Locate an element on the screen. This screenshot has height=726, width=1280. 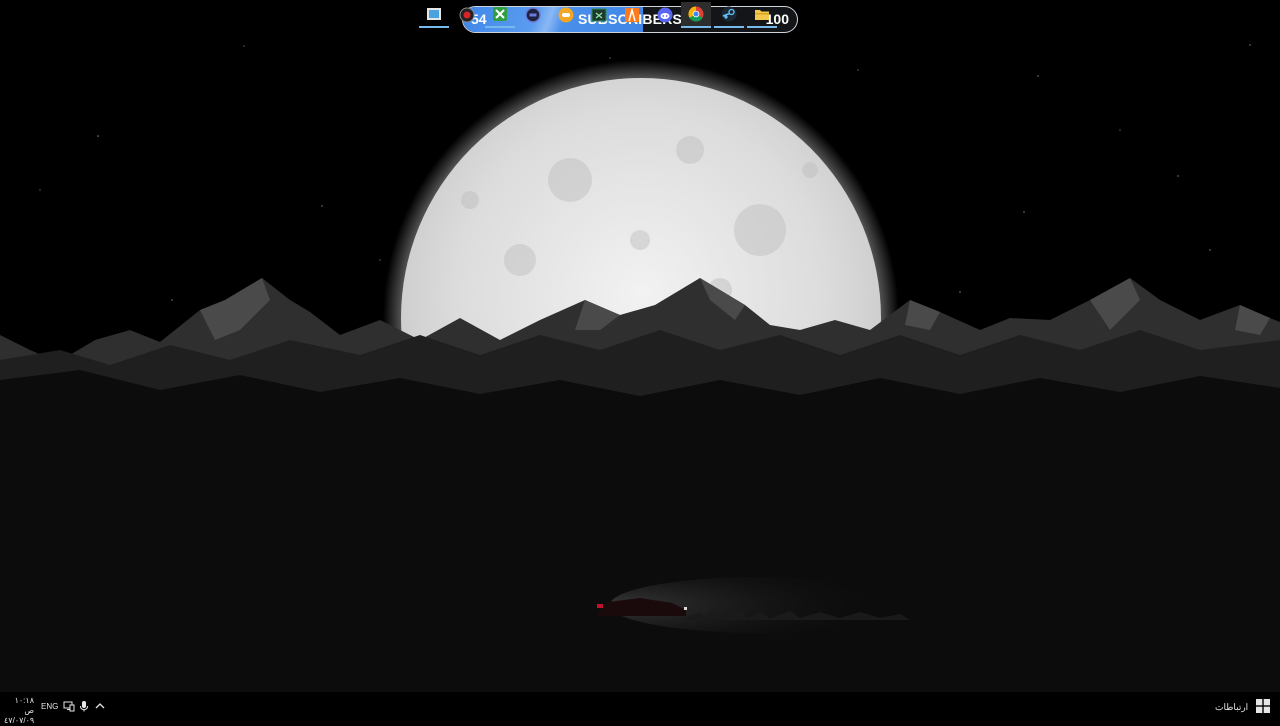
taskbar-app-discord is located at coordinates (665, 15).